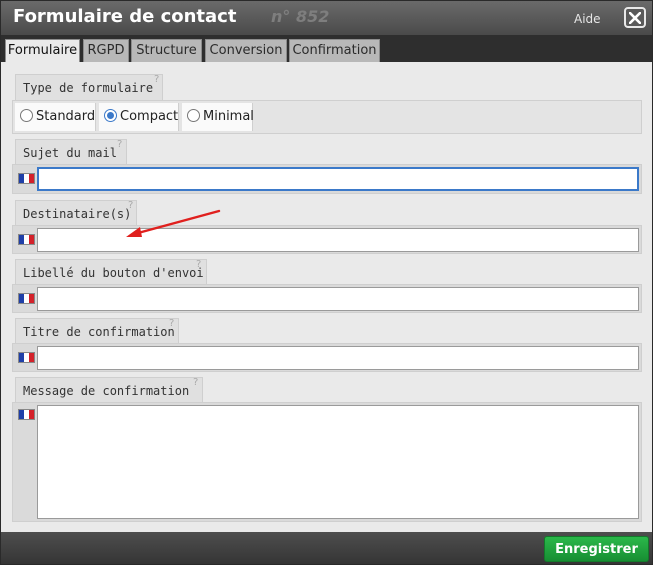 The height and width of the screenshot is (565, 653). What do you see at coordinates (228, 116) in the screenshot?
I see `radio-minimal-label: Minimal` at bounding box center [228, 116].